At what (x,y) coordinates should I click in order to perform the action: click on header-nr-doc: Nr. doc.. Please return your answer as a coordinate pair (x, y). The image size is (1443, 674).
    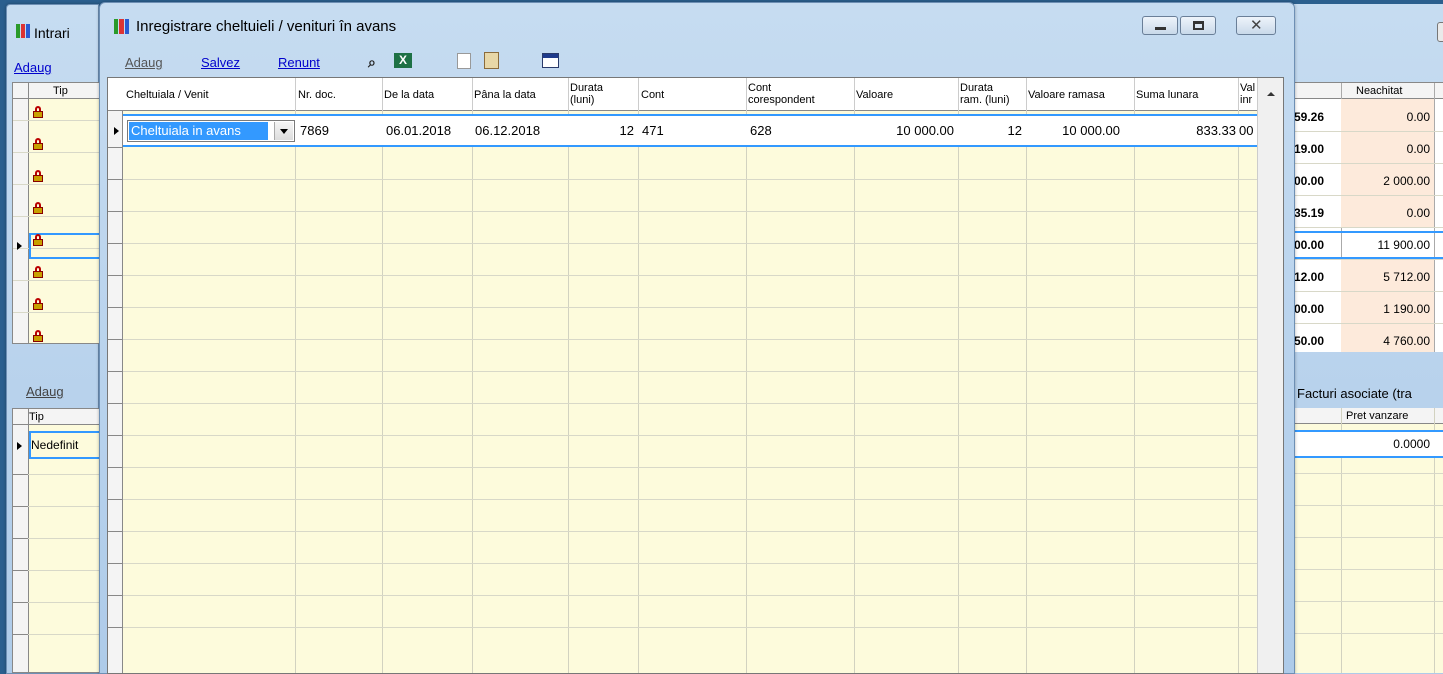
    Looking at the image, I should click on (317, 95).